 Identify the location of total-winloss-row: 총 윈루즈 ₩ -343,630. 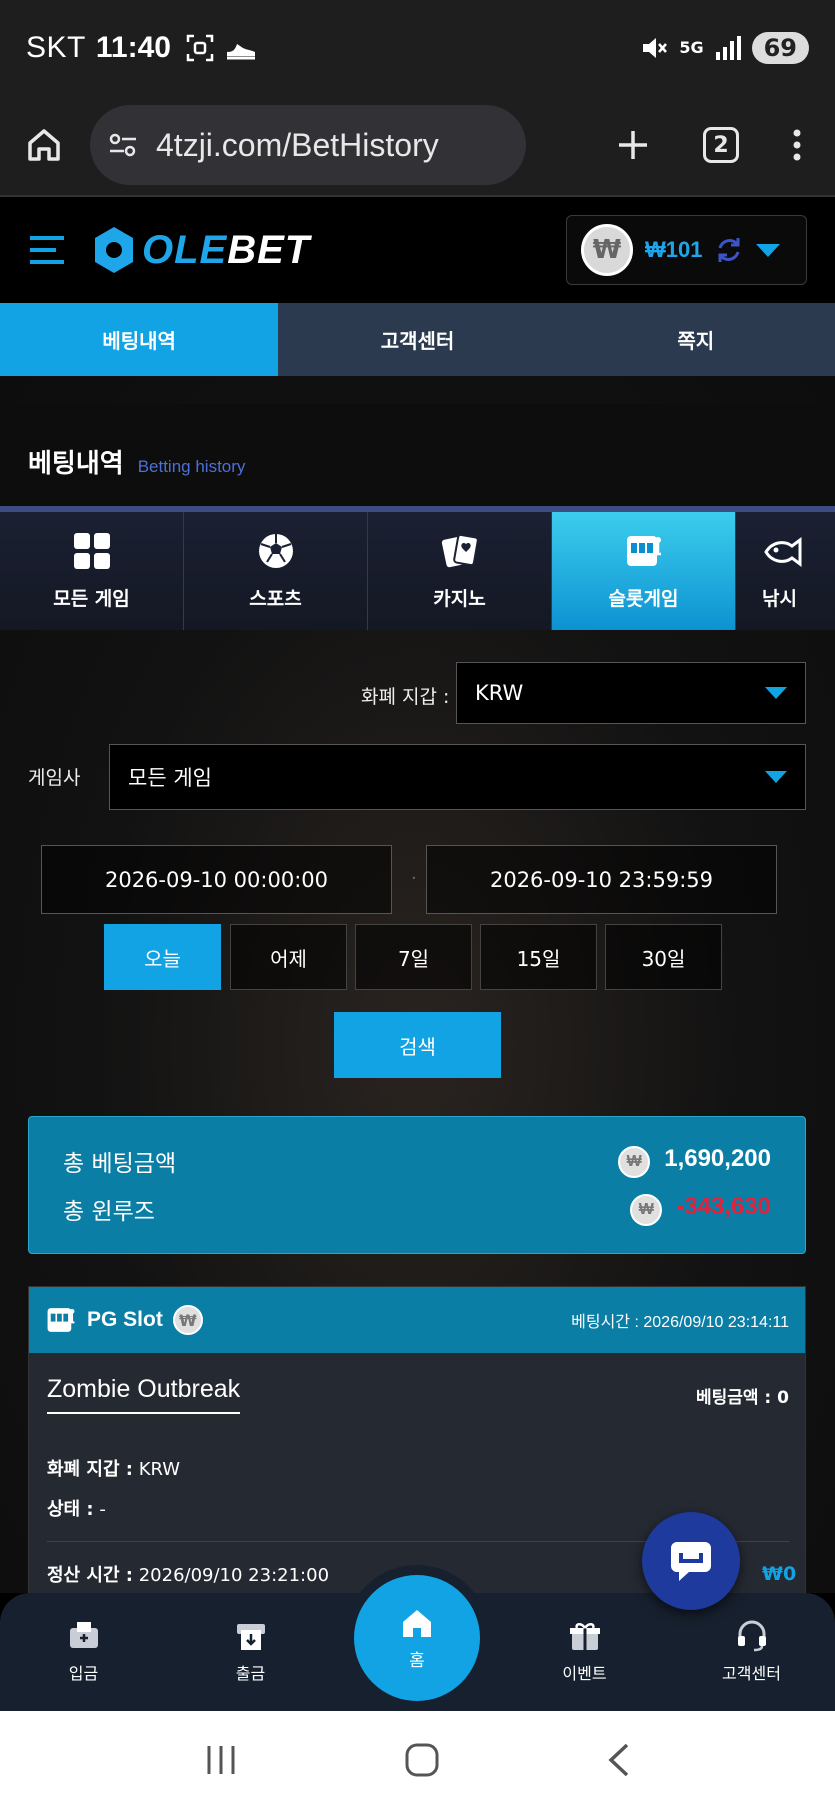
(417, 1209).